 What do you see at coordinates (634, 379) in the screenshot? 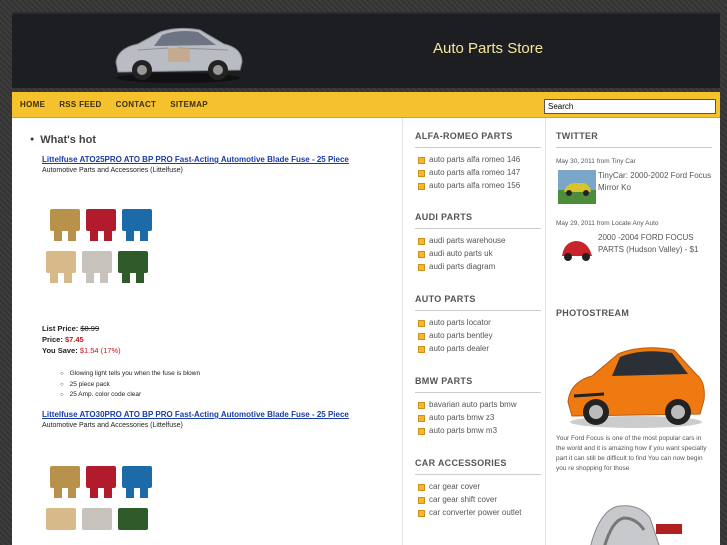
I see `ford-focus-photo` at bounding box center [634, 379].